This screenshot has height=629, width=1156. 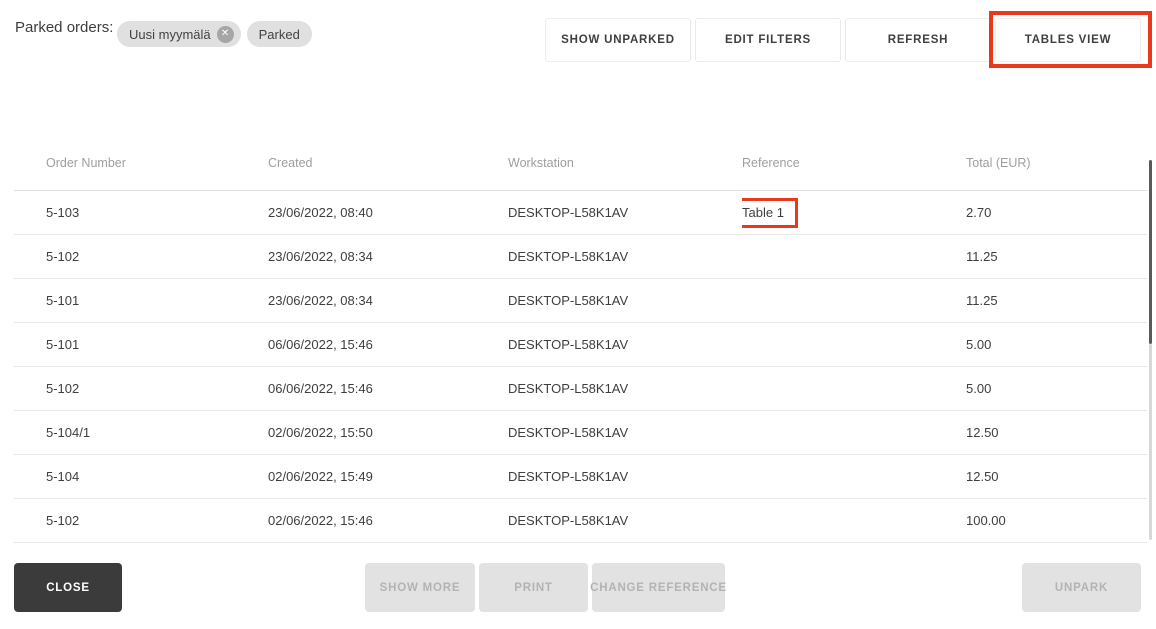 I want to click on table-cell: 23/06/2022, 08:40, so click(x=320, y=212).